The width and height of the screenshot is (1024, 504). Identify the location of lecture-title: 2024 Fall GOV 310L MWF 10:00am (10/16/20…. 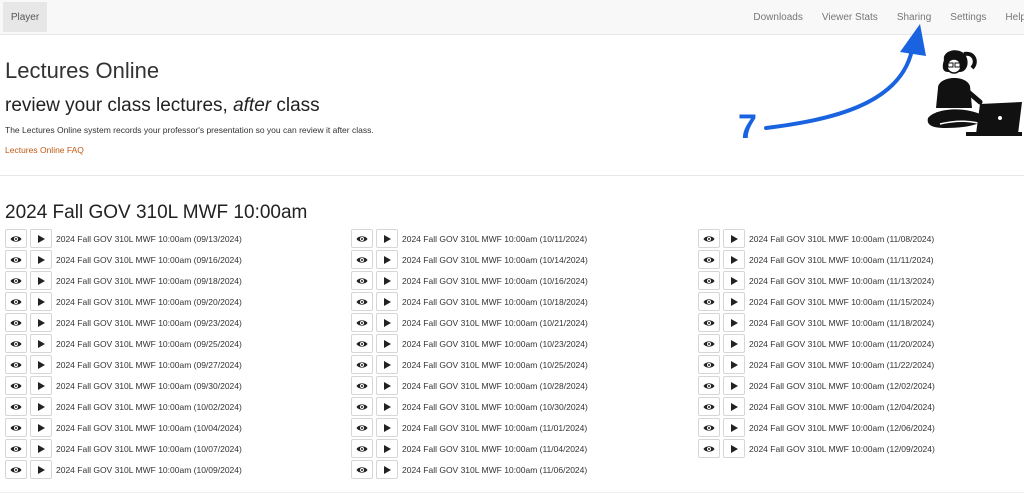
(495, 281).